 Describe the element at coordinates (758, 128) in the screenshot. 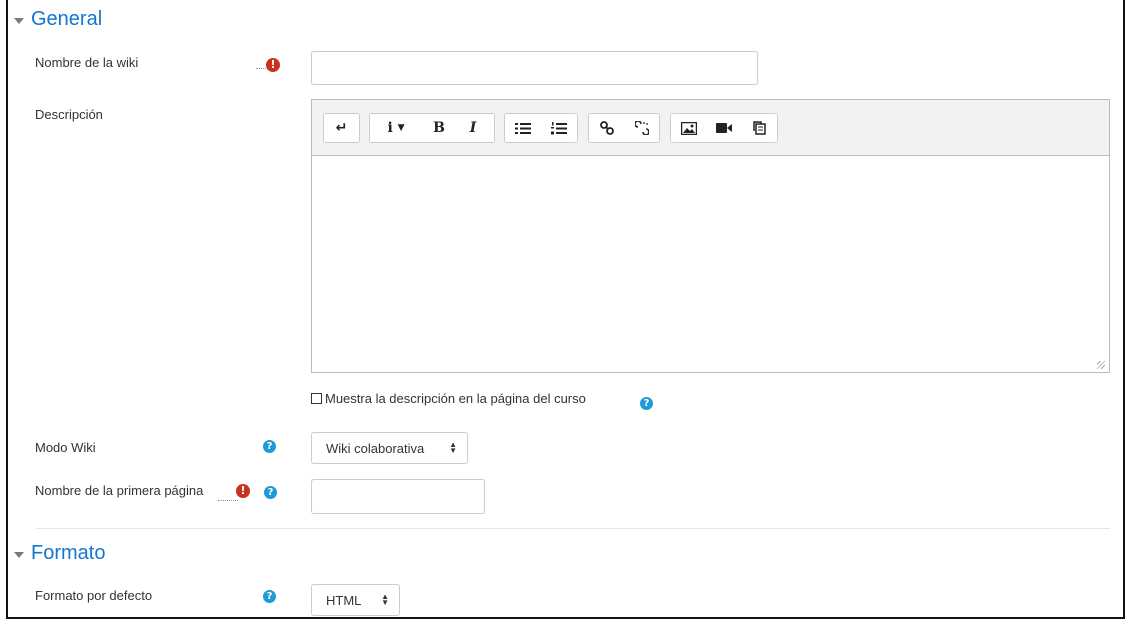

I see `manage-files-icon` at that location.